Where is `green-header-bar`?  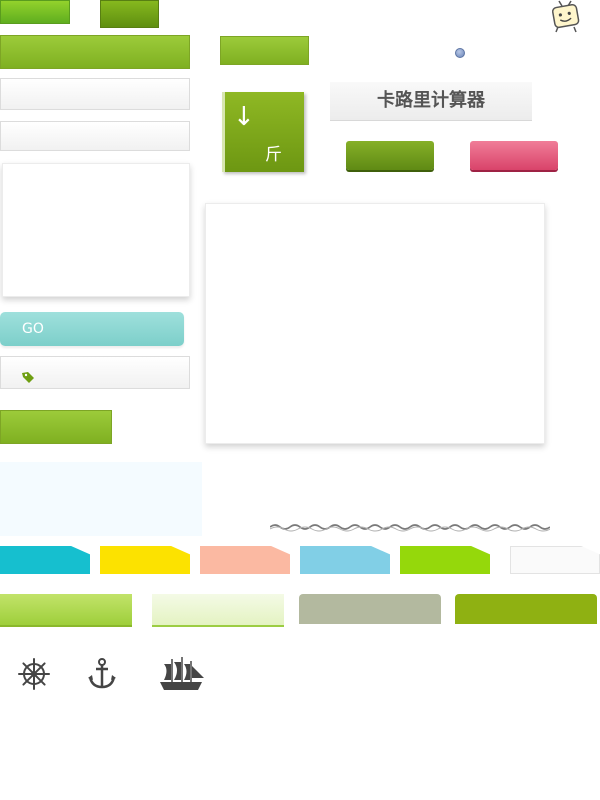 green-header-bar is located at coordinates (95, 52).